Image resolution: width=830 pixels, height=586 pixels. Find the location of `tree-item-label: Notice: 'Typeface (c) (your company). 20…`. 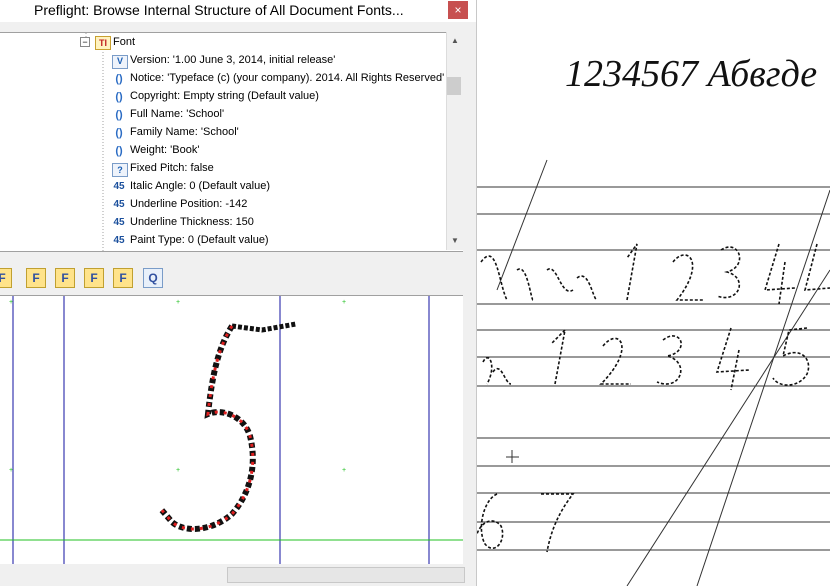

tree-item-label: Notice: 'Typeface (c) (your company). 20… is located at coordinates (287, 78).